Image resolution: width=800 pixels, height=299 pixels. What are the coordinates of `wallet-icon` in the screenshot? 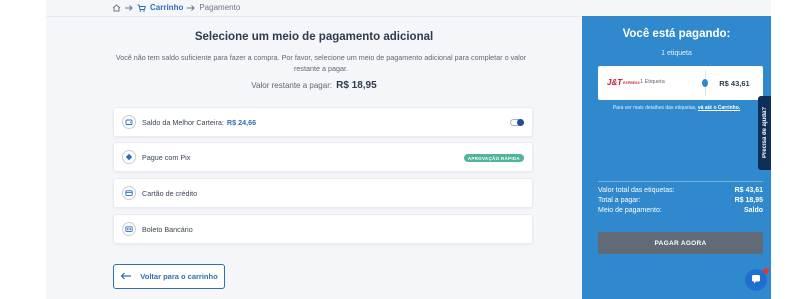 It's located at (129, 122).